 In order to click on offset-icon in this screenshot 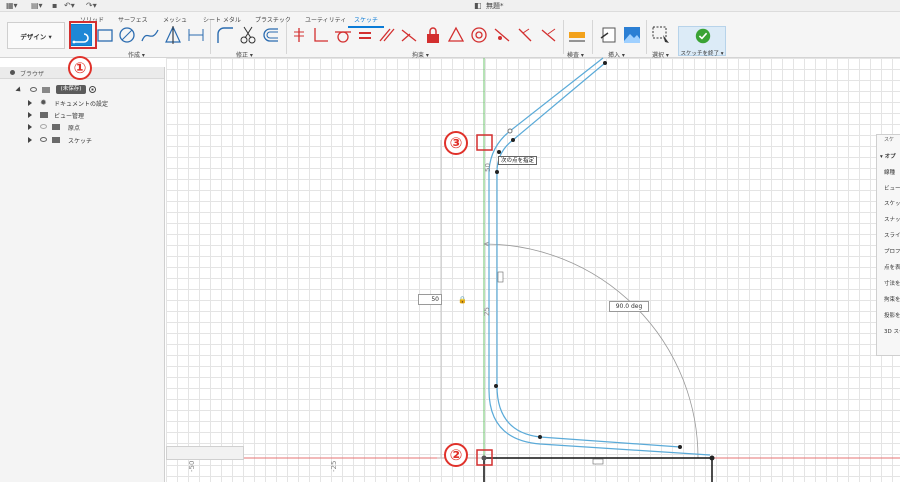, I will do `click(270, 35)`.